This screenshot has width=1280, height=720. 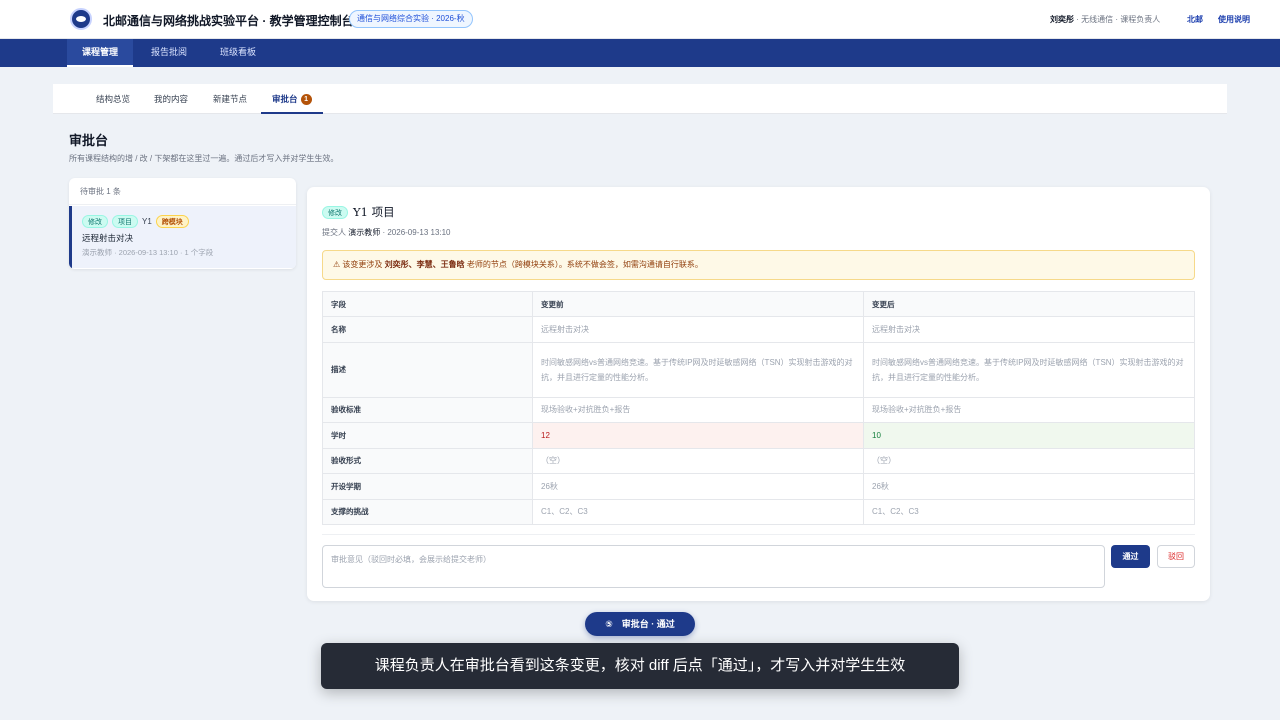 I want to click on warning-prefix: ⚠ 该变更涉及, so click(x=359, y=264).